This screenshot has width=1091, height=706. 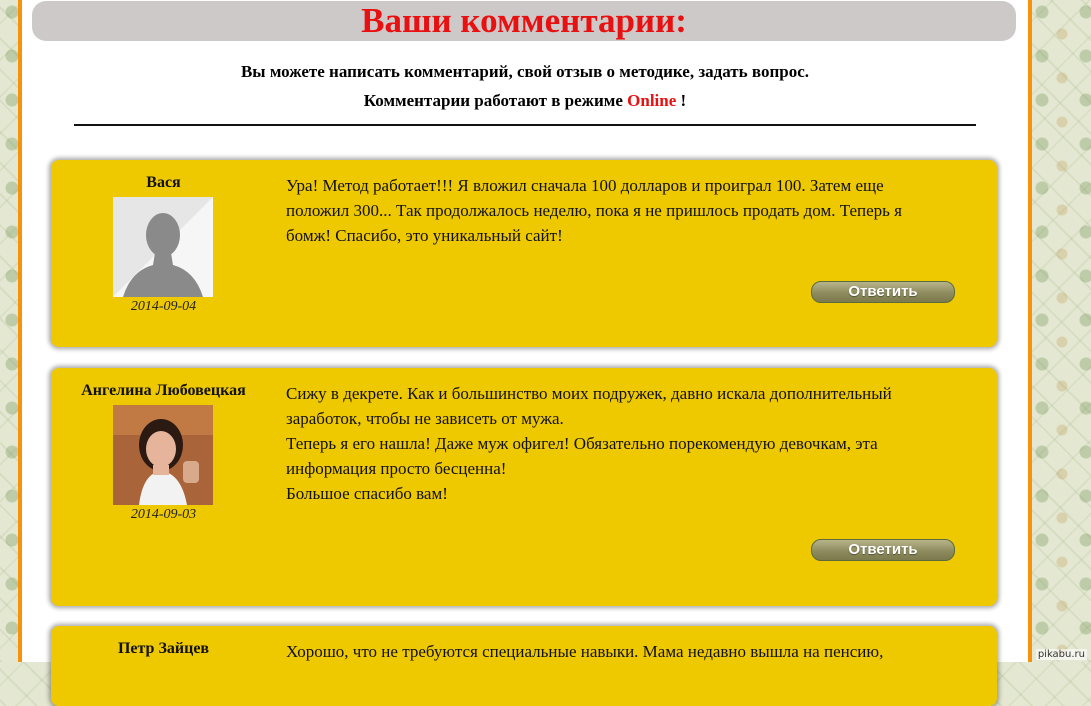 What do you see at coordinates (9, 331) in the screenshot?
I see `background-pattern-left` at bounding box center [9, 331].